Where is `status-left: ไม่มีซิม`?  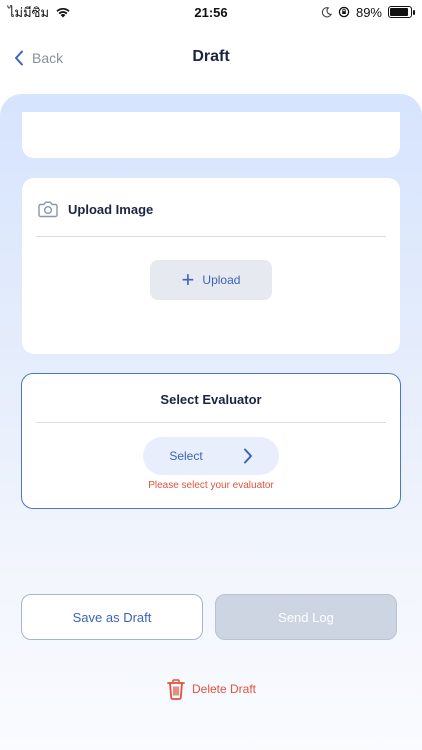 status-left: ไม่มีซิม is located at coordinates (39, 12).